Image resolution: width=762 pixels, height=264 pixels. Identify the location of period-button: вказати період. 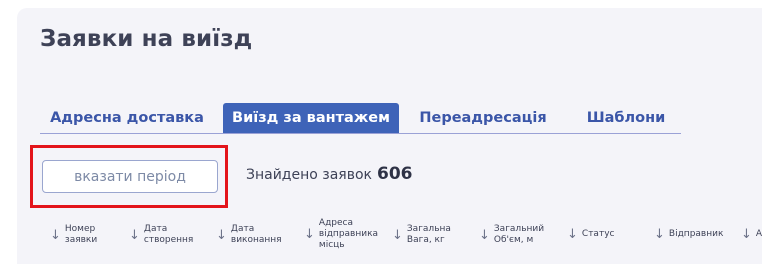
(130, 176).